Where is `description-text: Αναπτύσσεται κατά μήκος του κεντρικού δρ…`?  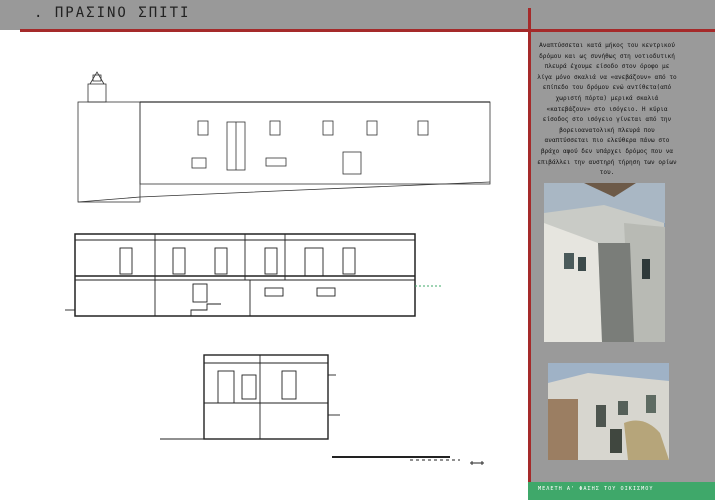 description-text: Αναπτύσσεται κατά μήκος του κεντρικού δρ… is located at coordinates (607, 109).